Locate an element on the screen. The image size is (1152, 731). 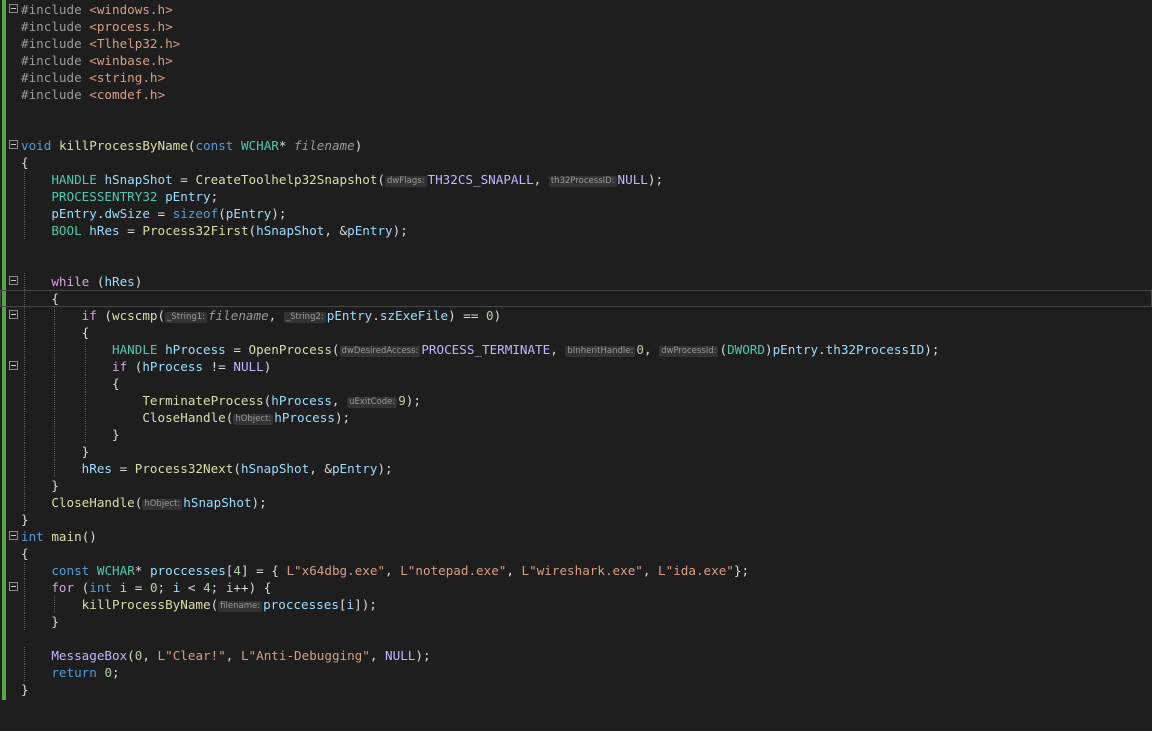
code-line: #include <windows.h> is located at coordinates (576, 9).